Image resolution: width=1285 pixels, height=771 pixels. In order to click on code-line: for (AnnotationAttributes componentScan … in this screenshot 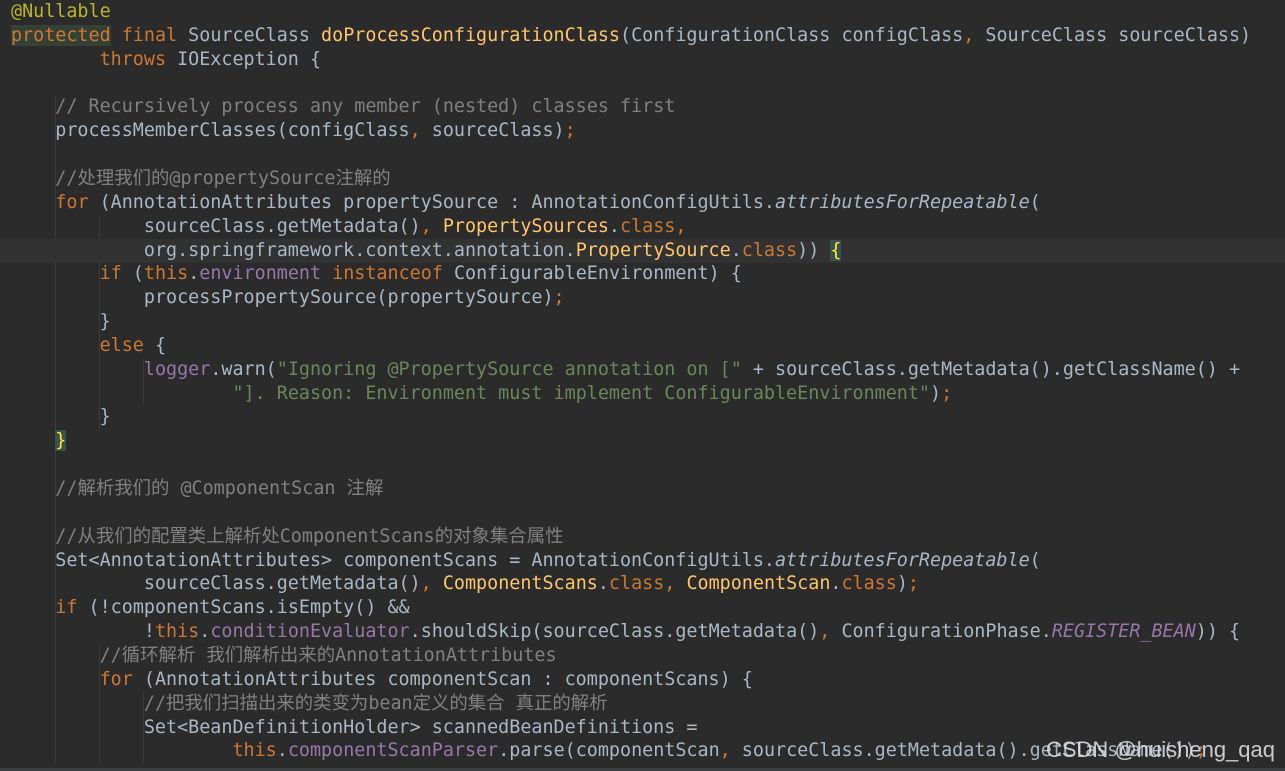, I will do `click(642, 680)`.